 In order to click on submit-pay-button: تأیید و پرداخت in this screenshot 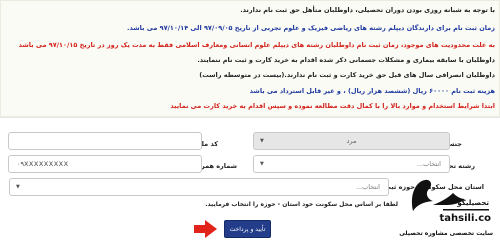, I will do `click(247, 229)`.